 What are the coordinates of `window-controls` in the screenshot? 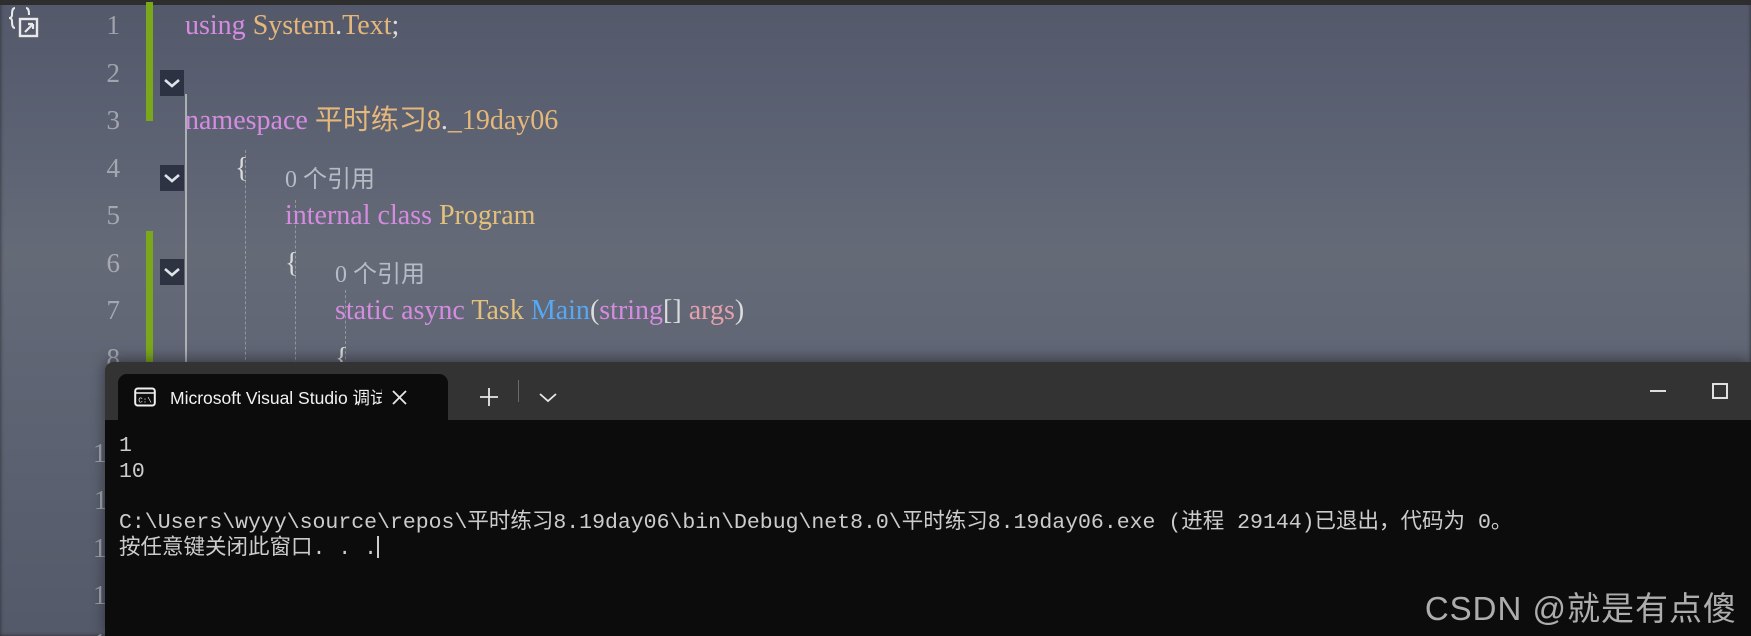 It's located at (1689, 391).